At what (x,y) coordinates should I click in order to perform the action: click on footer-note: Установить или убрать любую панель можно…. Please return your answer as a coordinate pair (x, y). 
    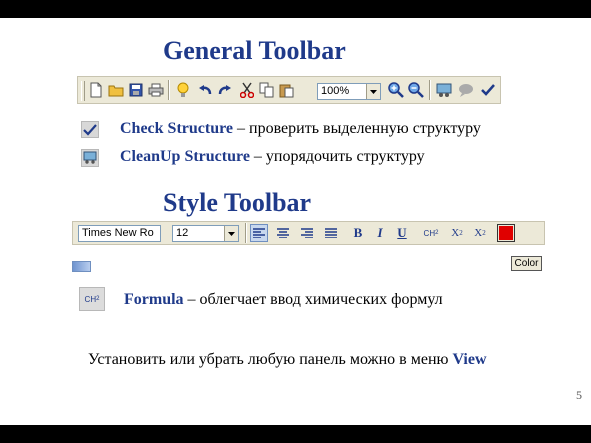
    Looking at the image, I should click on (287, 360).